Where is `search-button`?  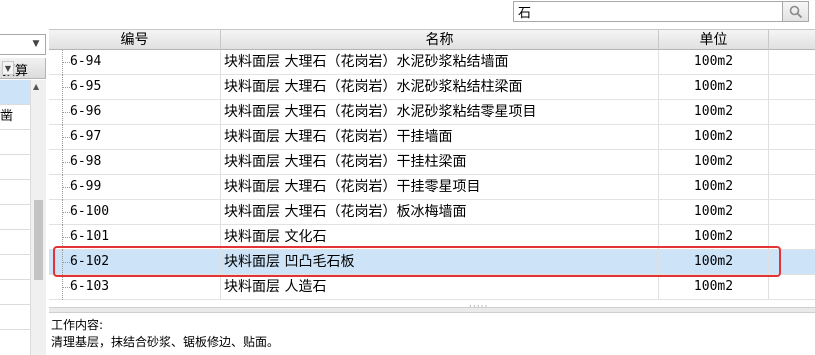
search-button is located at coordinates (796, 11).